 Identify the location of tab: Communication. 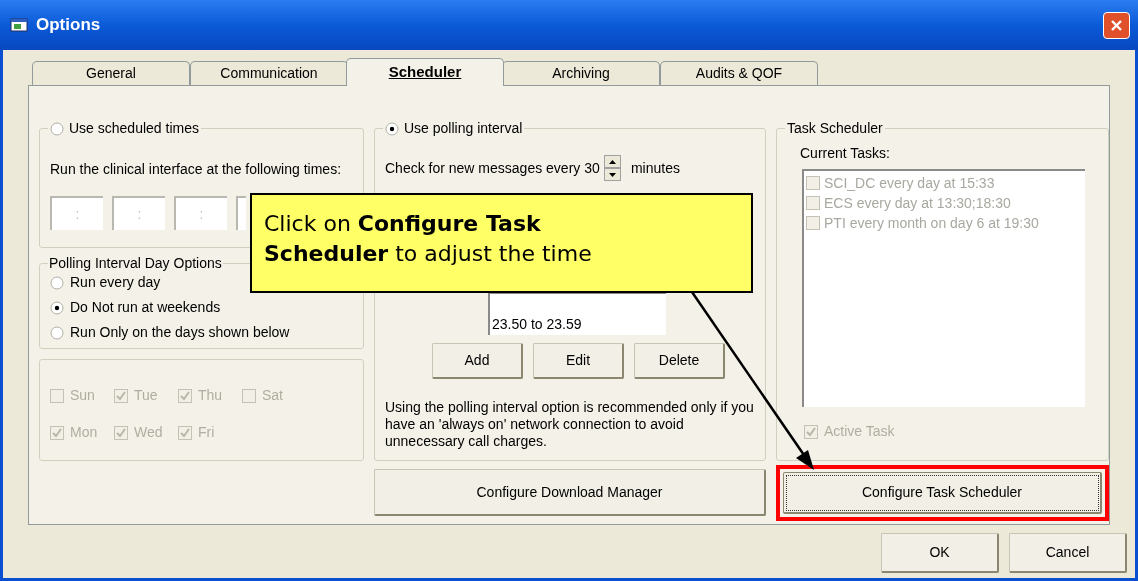
(269, 73).